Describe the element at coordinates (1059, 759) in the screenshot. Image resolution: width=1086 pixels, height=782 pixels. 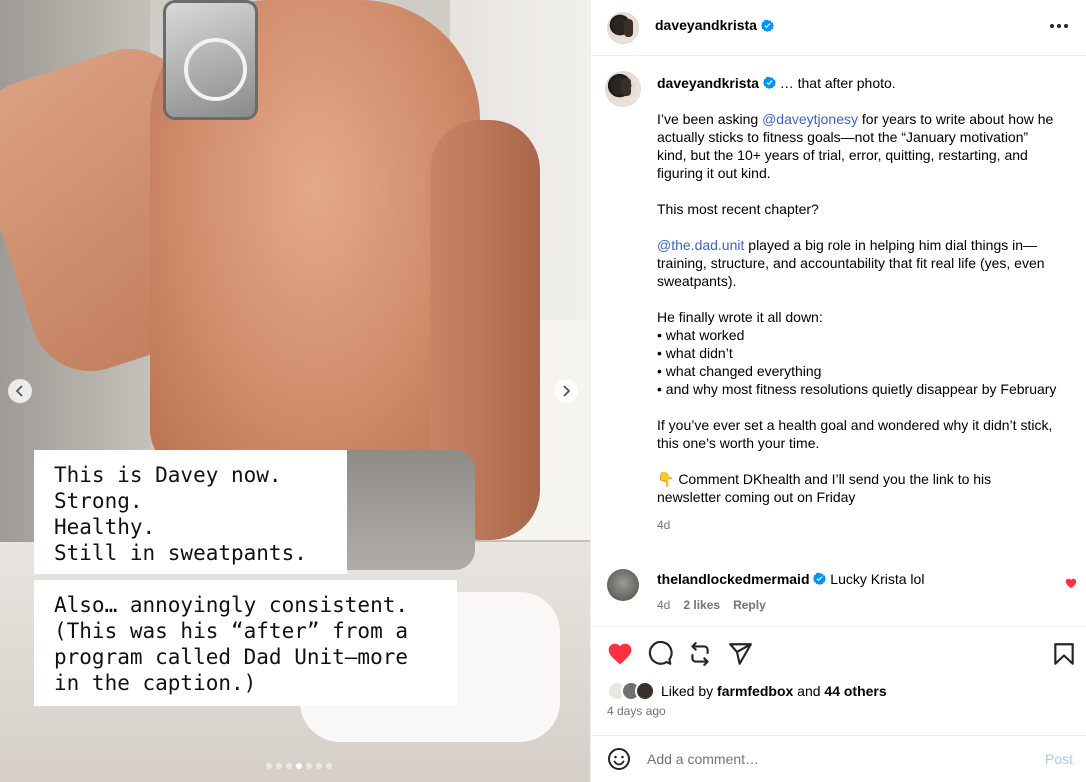
I see `post-comment-button: Post` at that location.